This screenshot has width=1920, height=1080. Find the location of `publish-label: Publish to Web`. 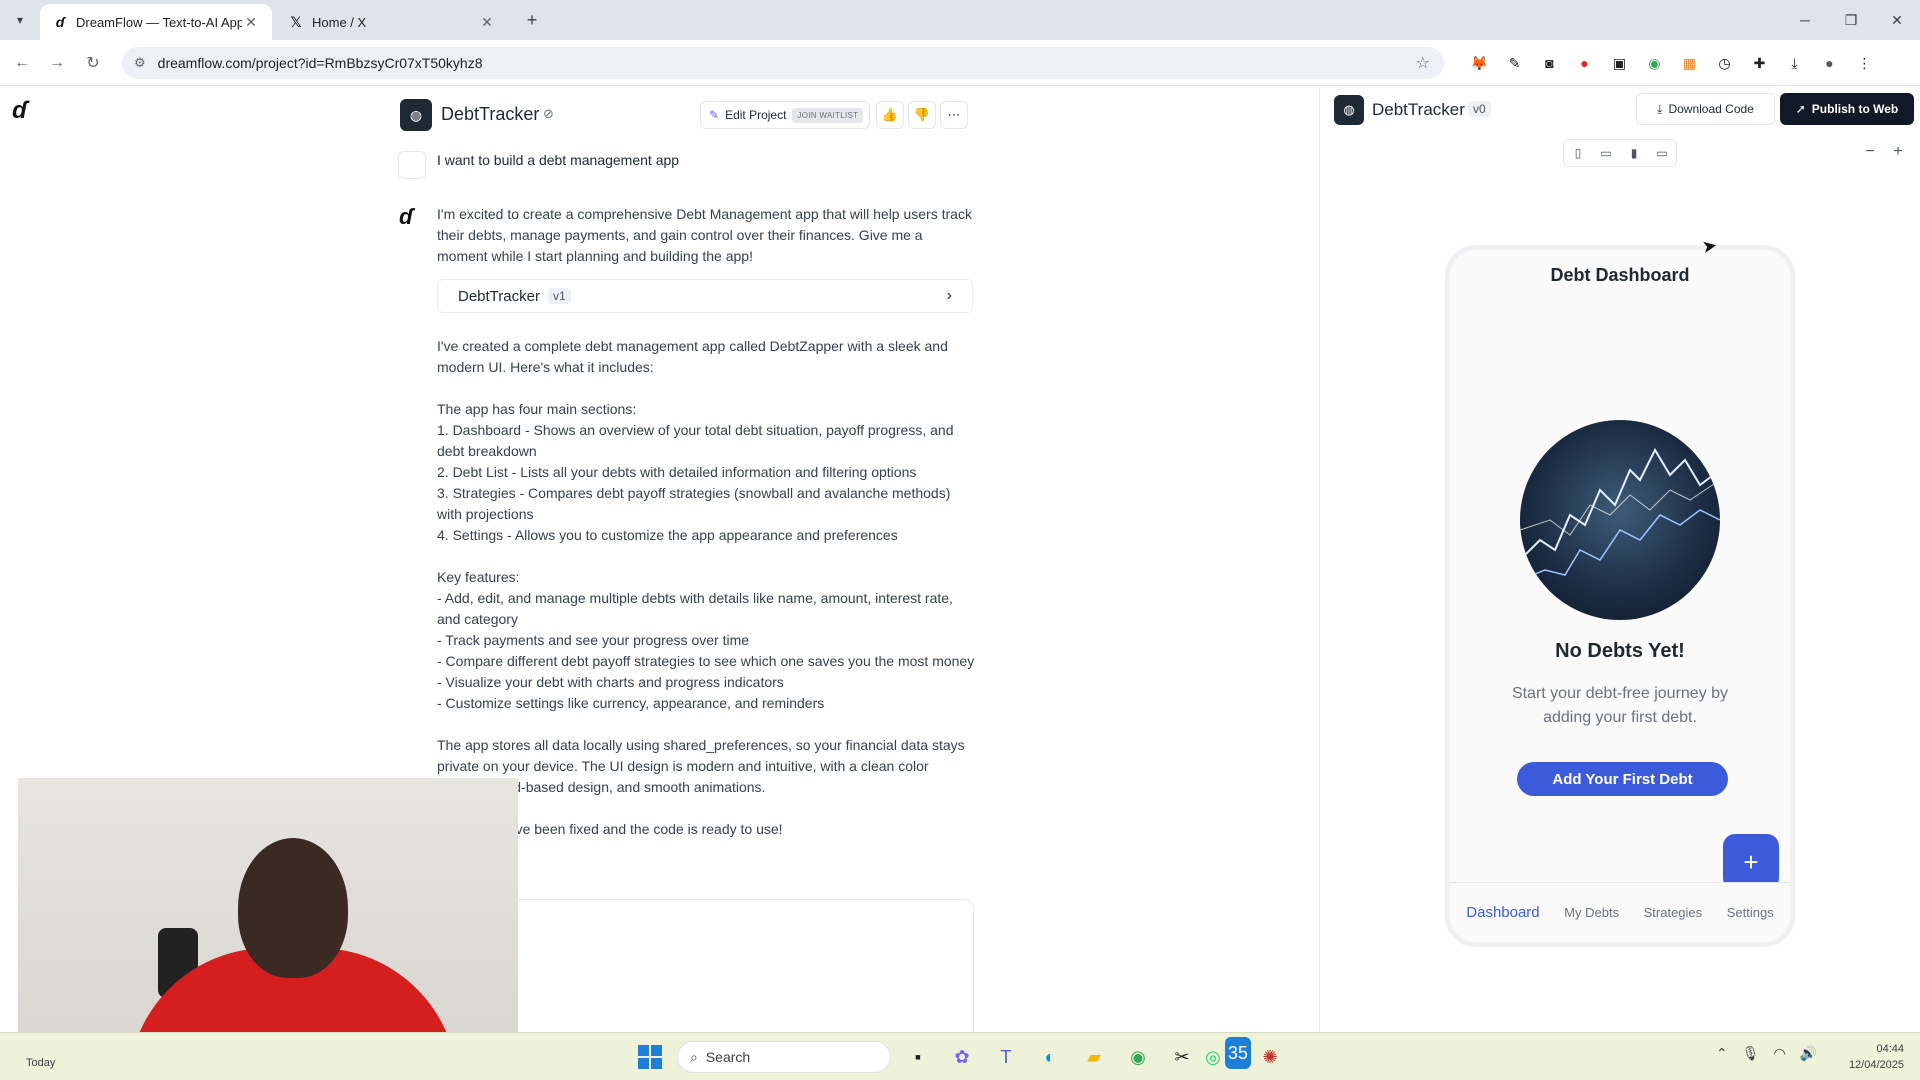

publish-label: Publish to Web is located at coordinates (1855, 109).